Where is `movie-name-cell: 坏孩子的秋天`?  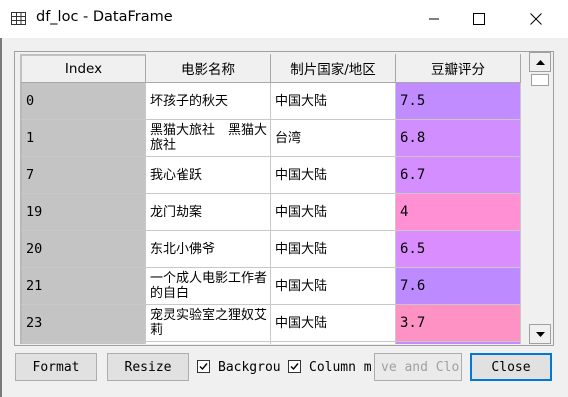
movie-name-cell: 坏孩子的秋天 is located at coordinates (208, 101).